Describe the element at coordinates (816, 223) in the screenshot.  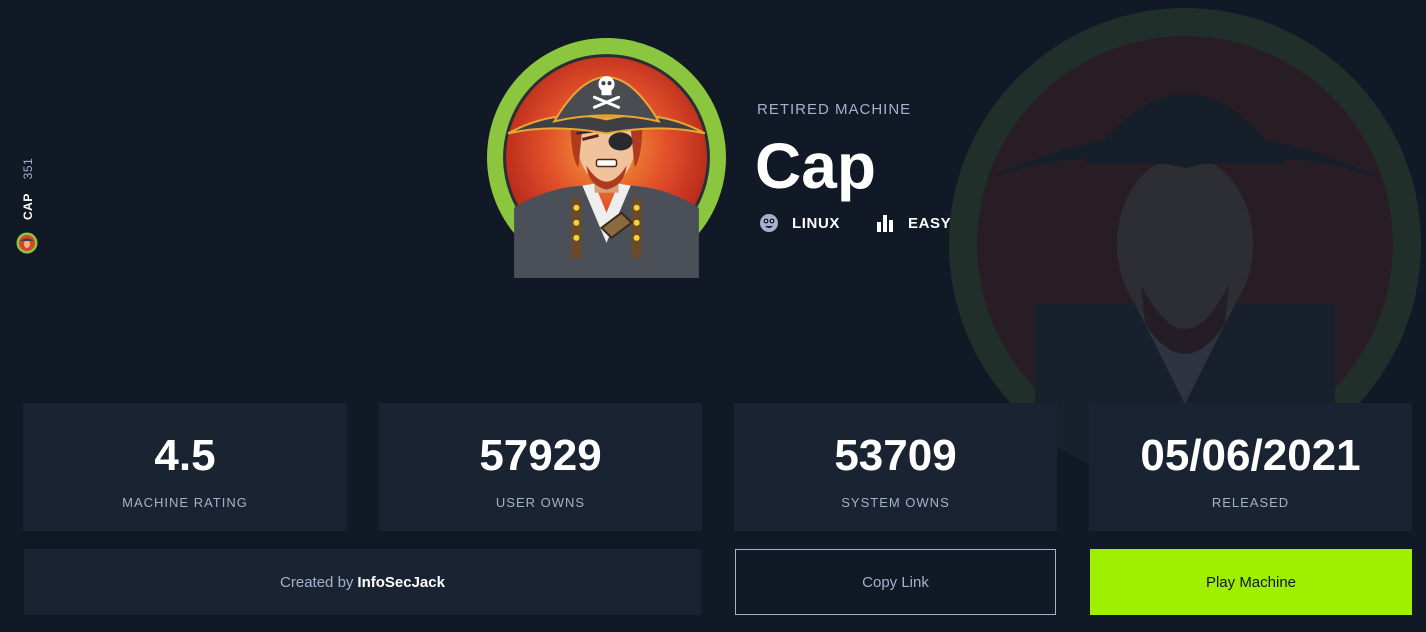
I see `os-label: LINUX` at that location.